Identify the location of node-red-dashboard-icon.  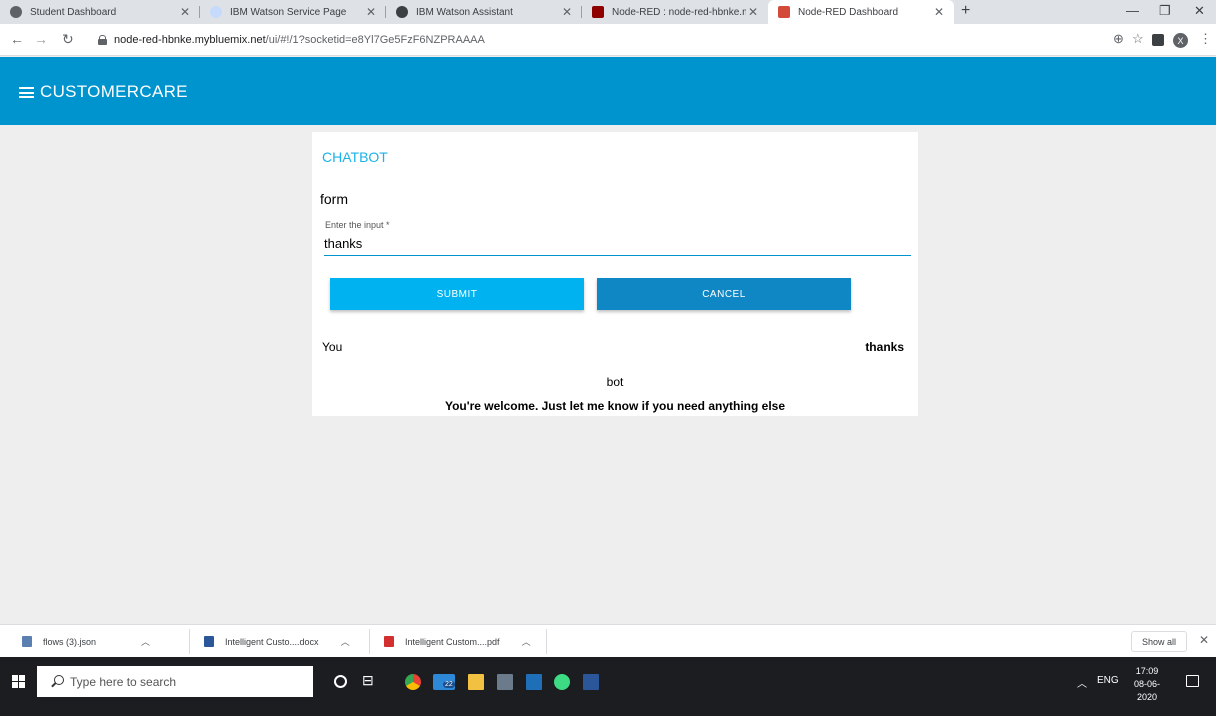
(784, 12).